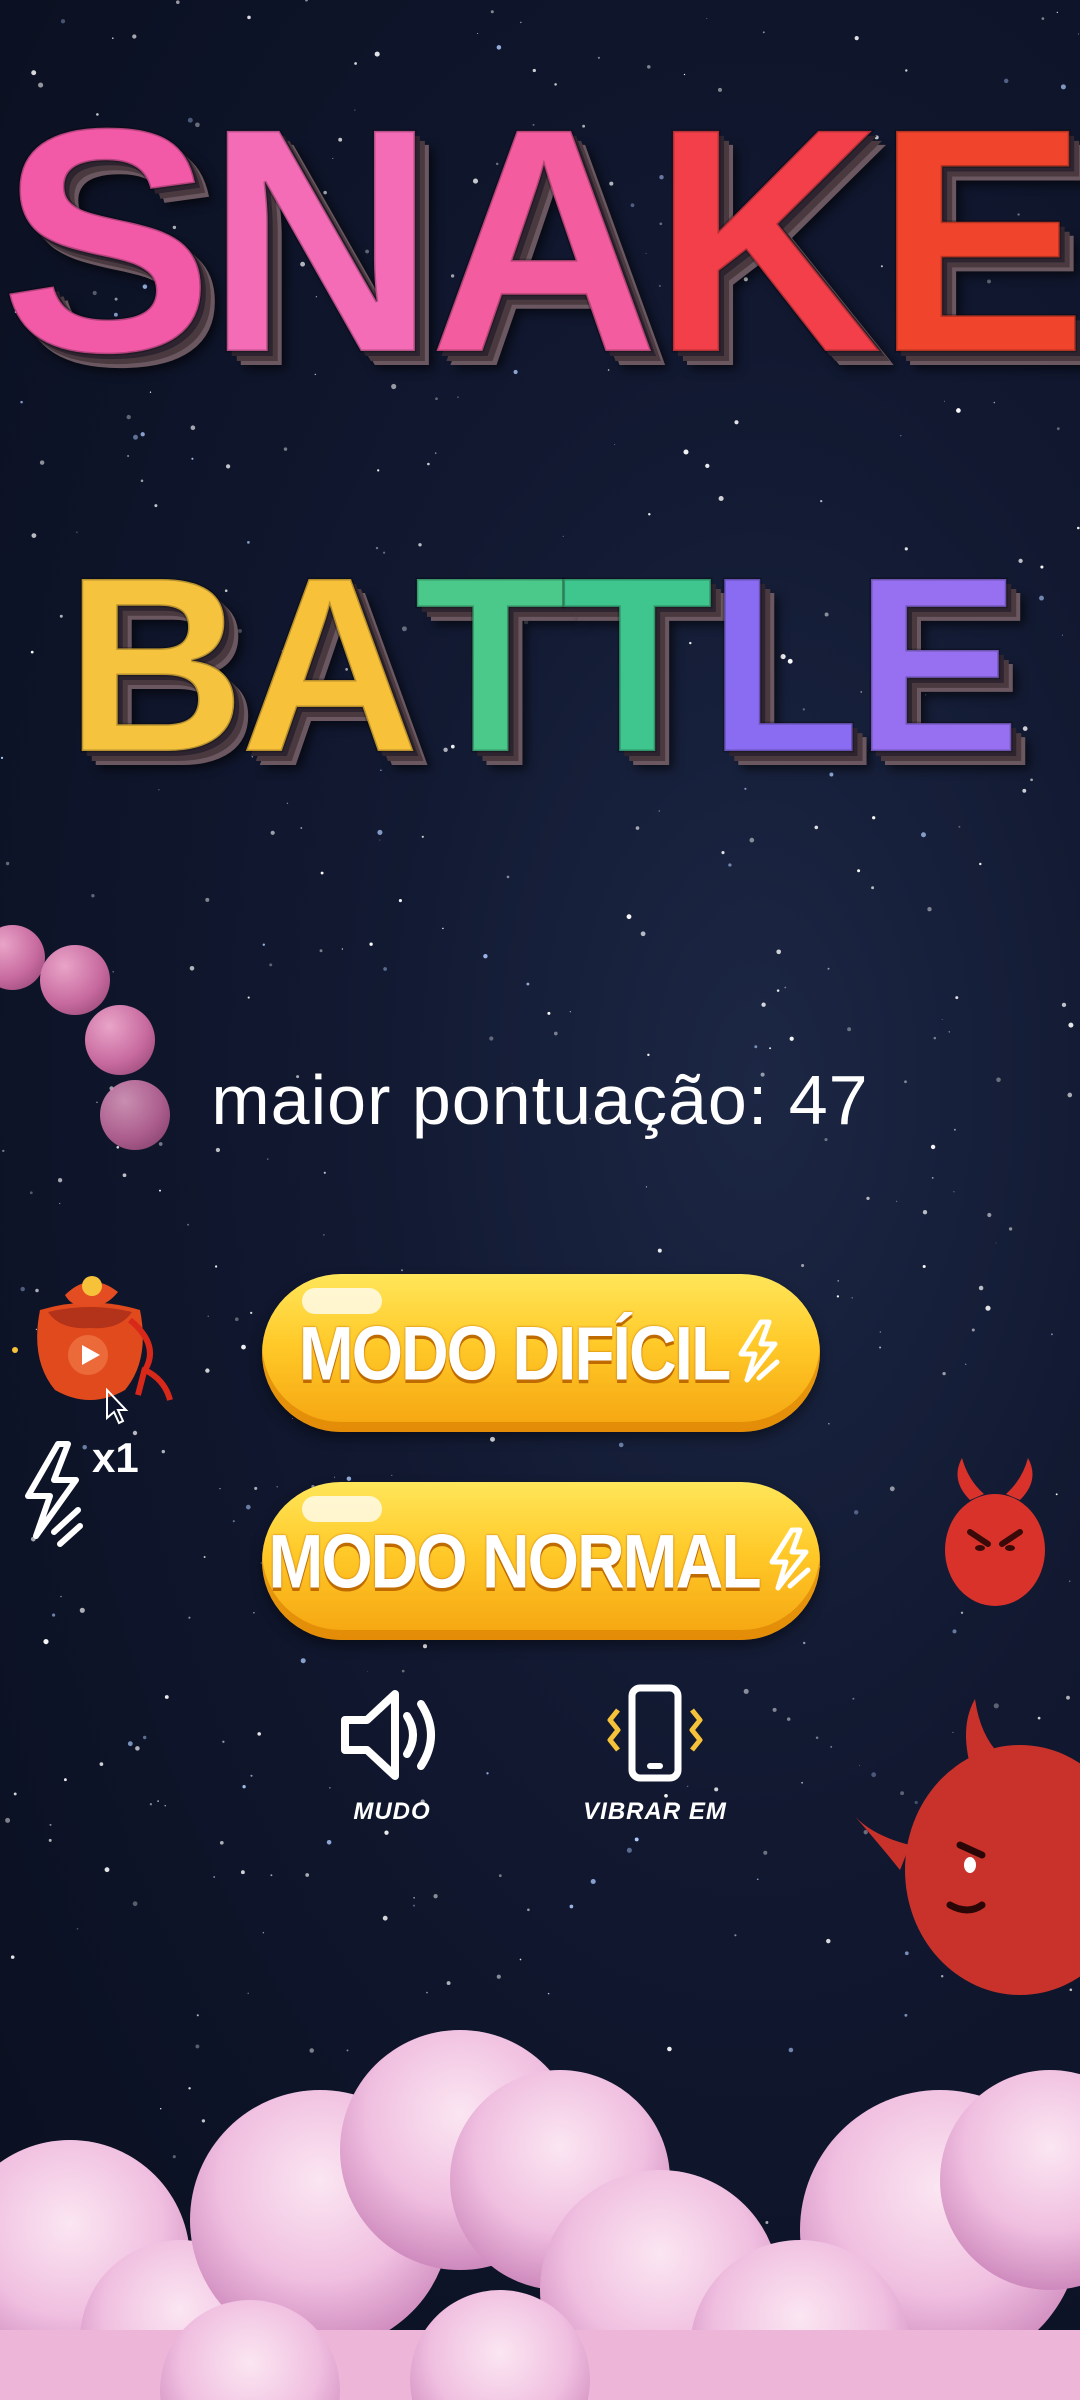  Describe the element at coordinates (75, 980) in the screenshot. I see `snake-segment` at that location.